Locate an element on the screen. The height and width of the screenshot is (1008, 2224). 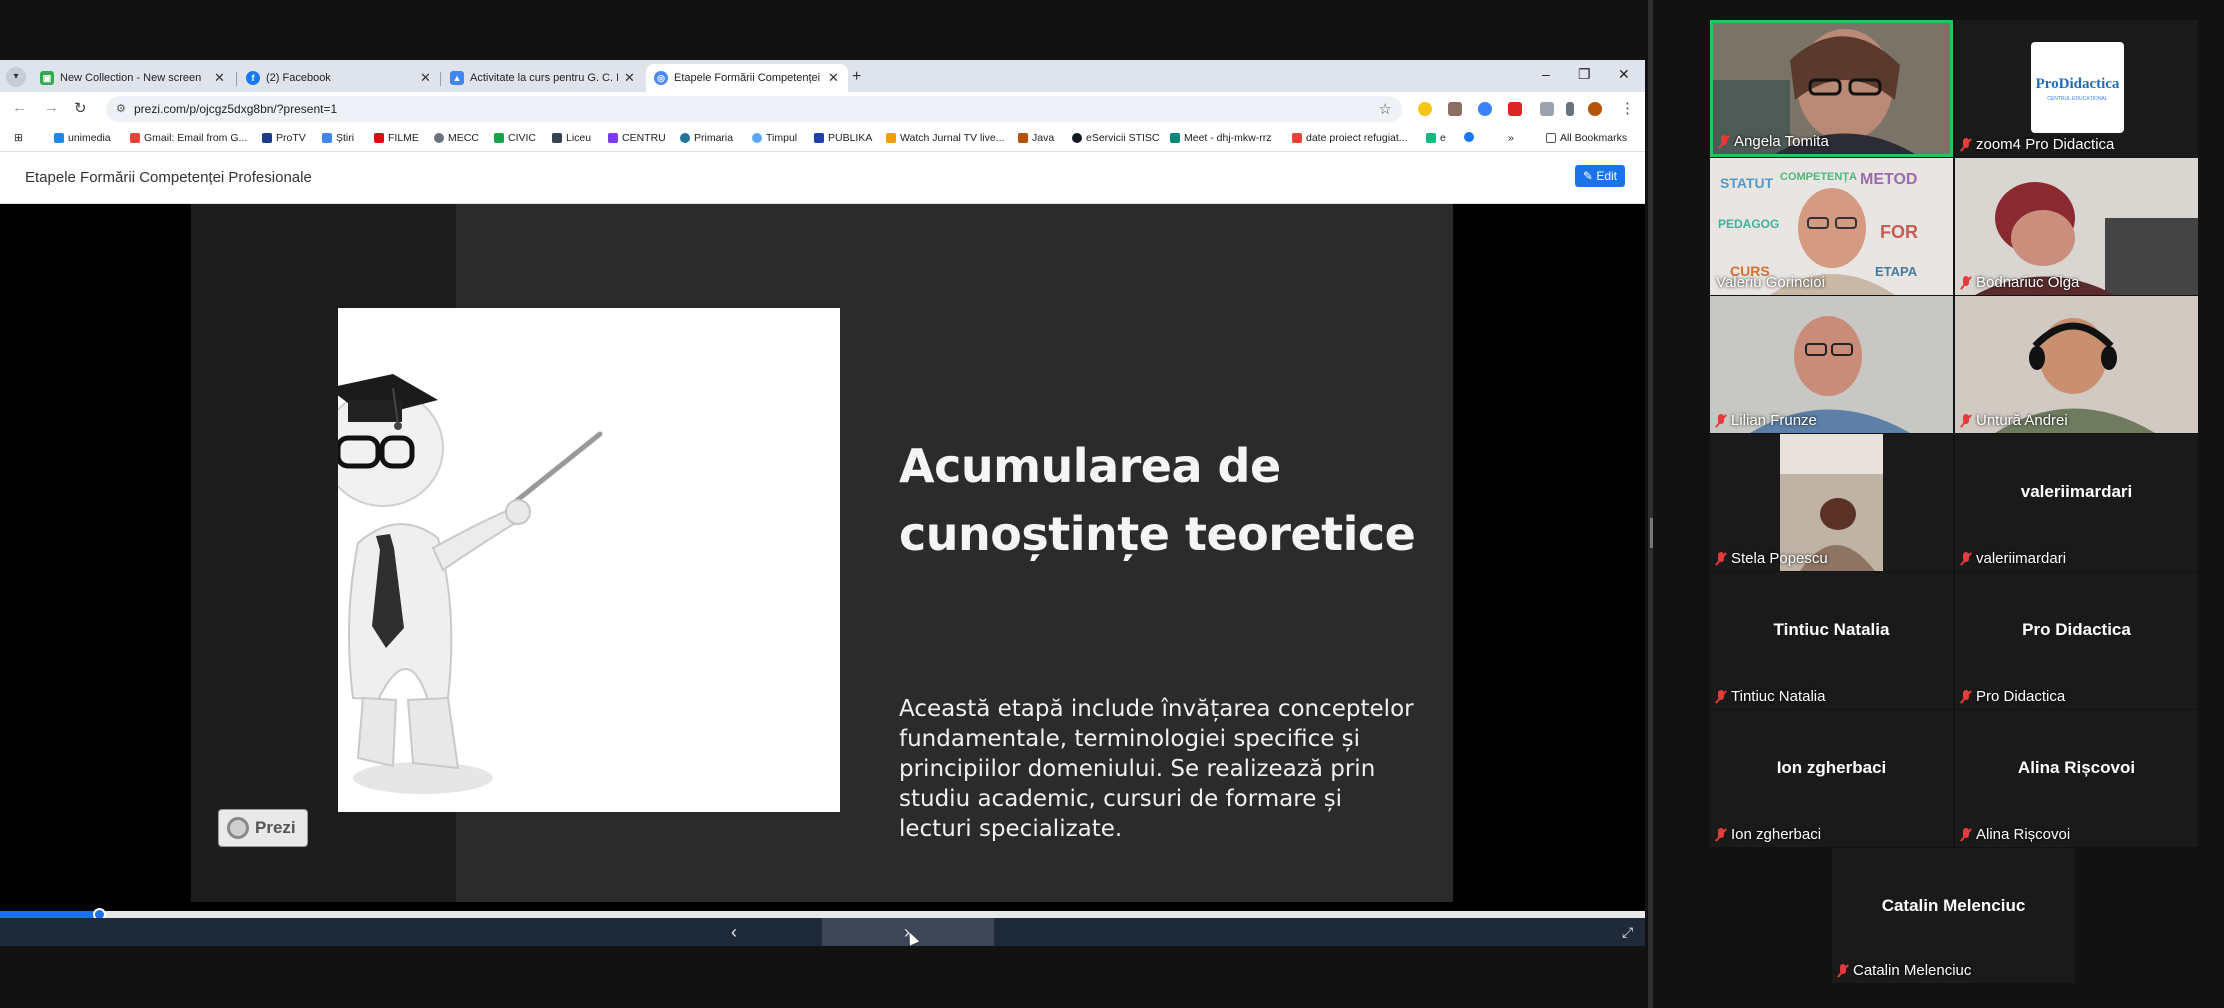
split-divider is located at coordinates (1650, 504).